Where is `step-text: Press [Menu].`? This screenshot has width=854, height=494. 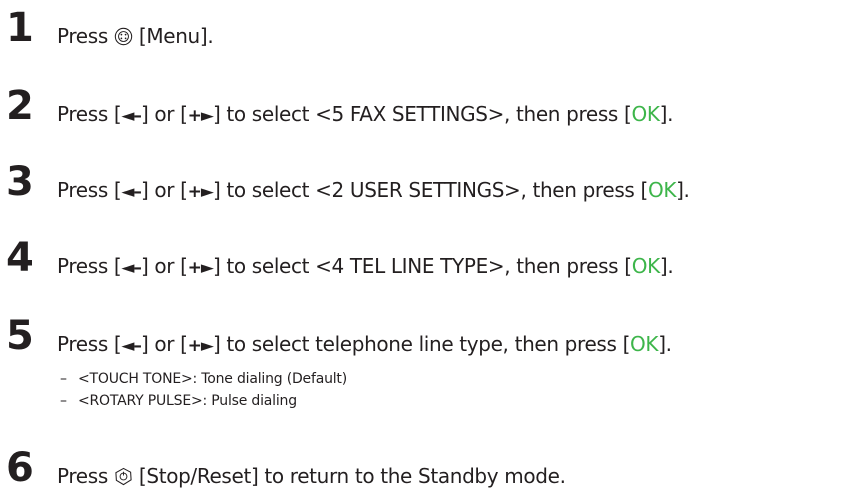
step-text: Press [Menu]. is located at coordinates (135, 36).